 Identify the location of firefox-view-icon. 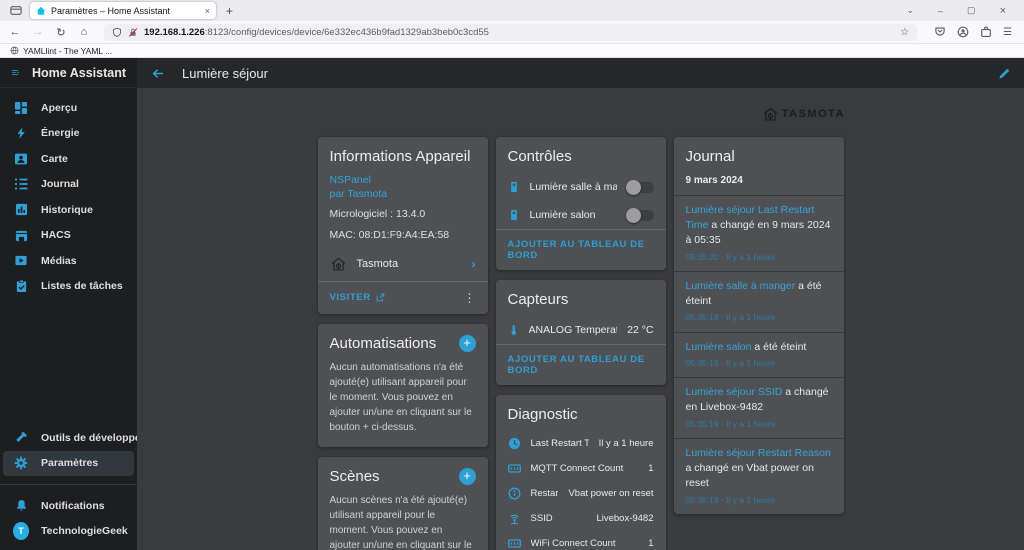
(16, 10).